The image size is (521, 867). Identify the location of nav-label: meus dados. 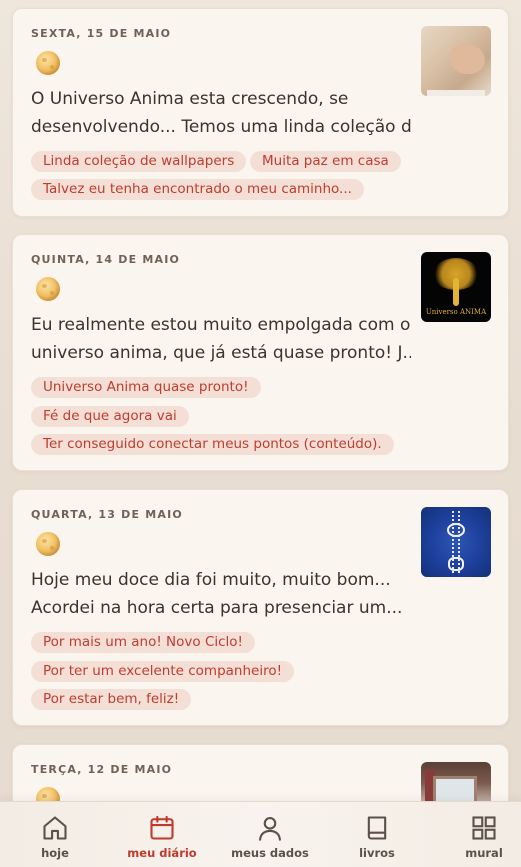
(270, 853).